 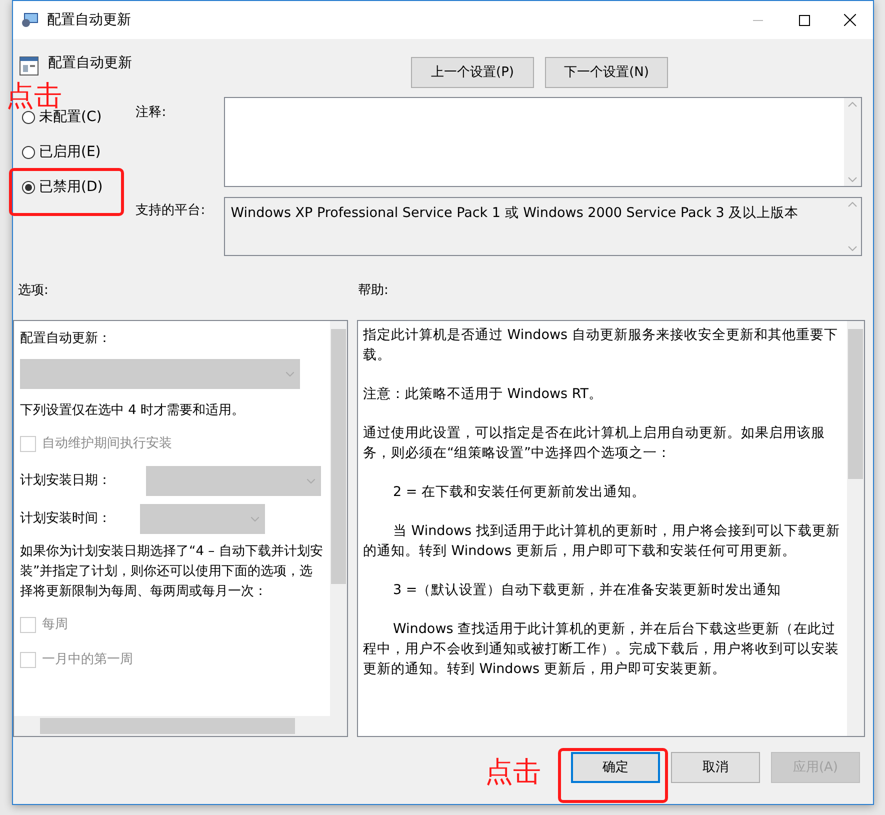 I want to click on radio-option: 已禁用(D), so click(x=77, y=187).